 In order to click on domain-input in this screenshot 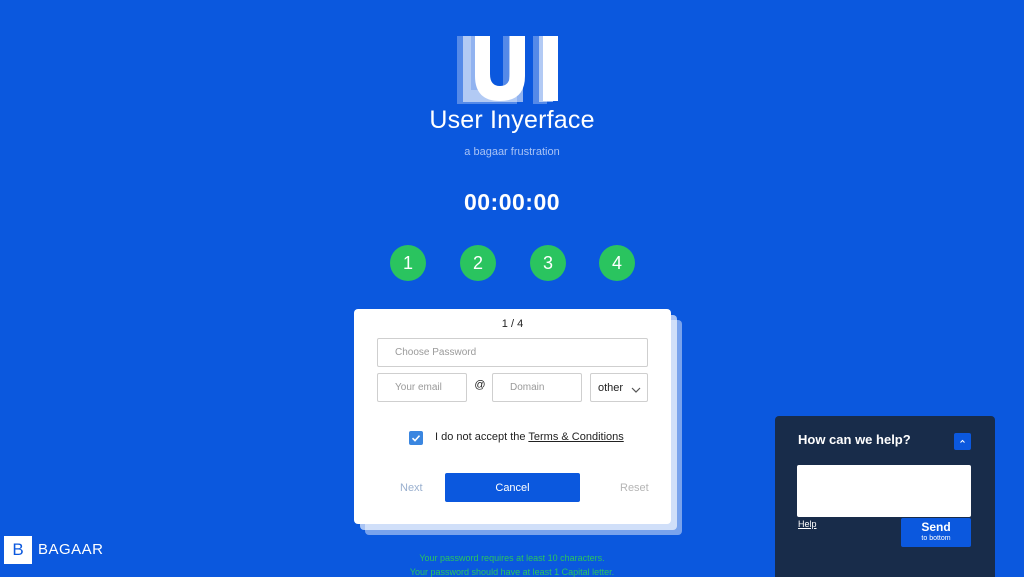, I will do `click(537, 387)`.